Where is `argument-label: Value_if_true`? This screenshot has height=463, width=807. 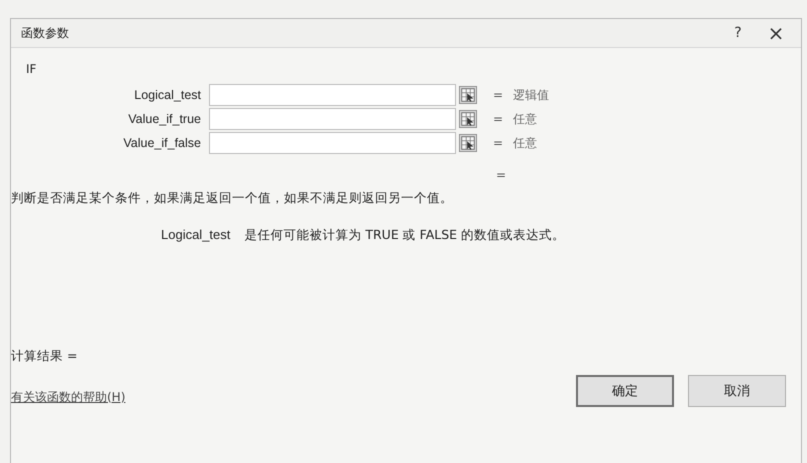
argument-label: Value_if_true is located at coordinates (164, 119).